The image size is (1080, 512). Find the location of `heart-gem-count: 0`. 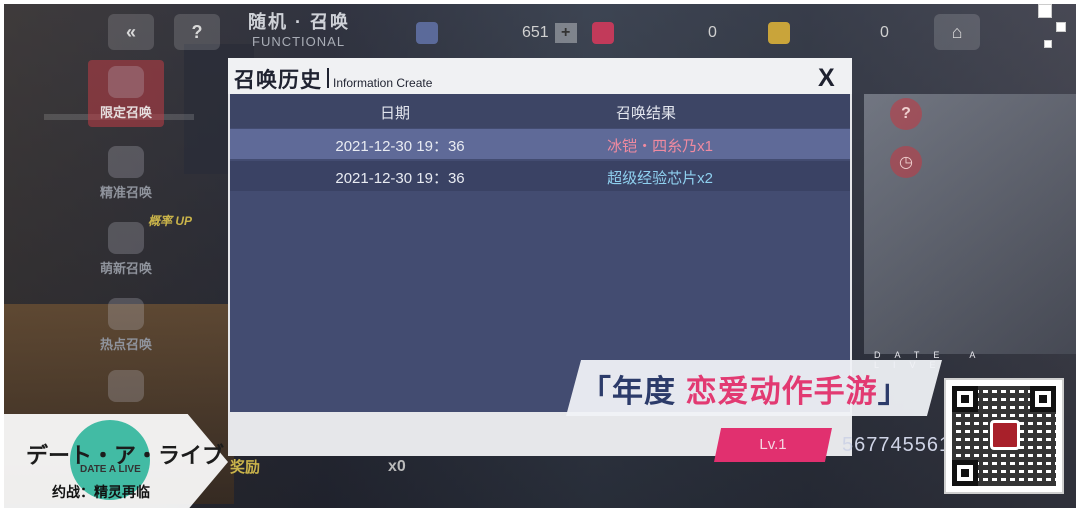

heart-gem-count: 0 is located at coordinates (712, 32).